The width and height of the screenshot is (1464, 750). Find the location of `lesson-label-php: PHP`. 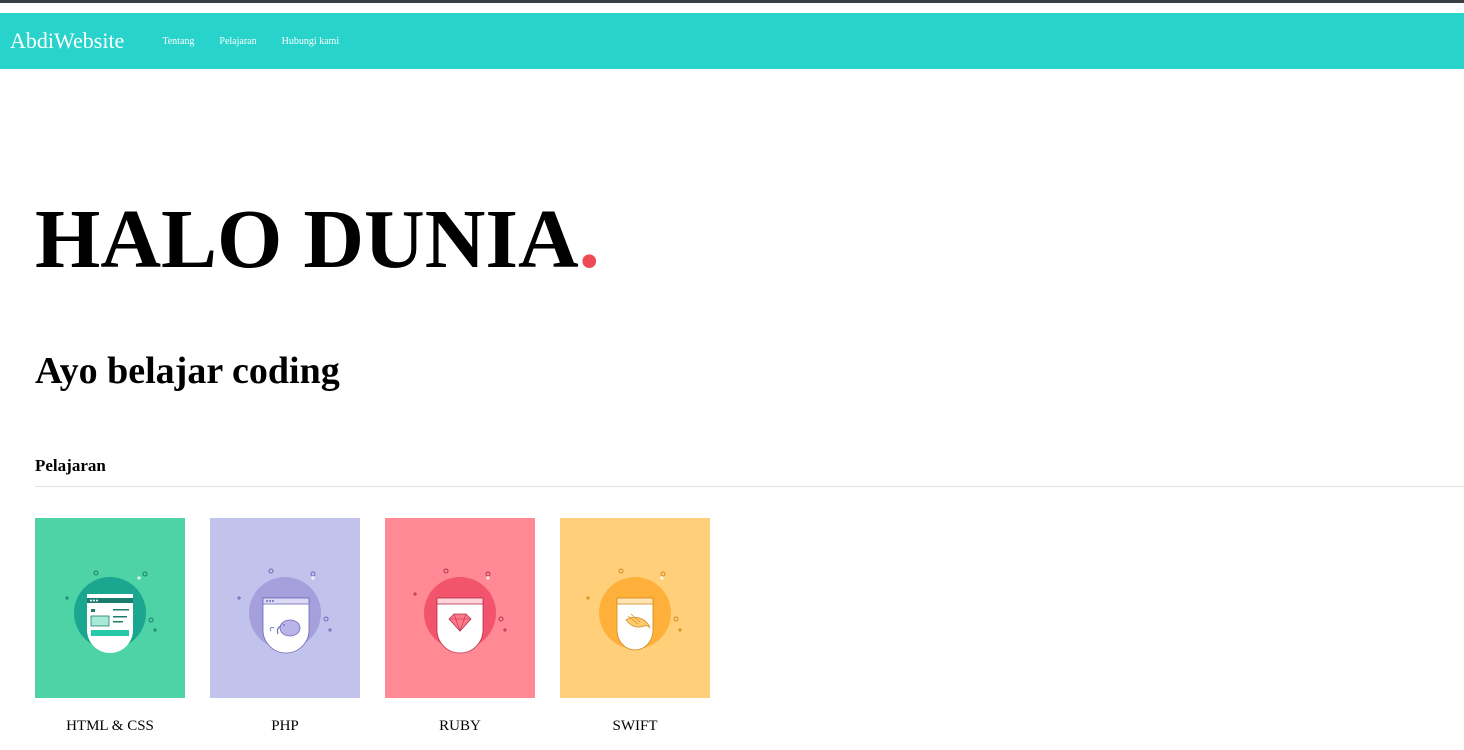

lesson-label-php: PHP is located at coordinates (285, 726).